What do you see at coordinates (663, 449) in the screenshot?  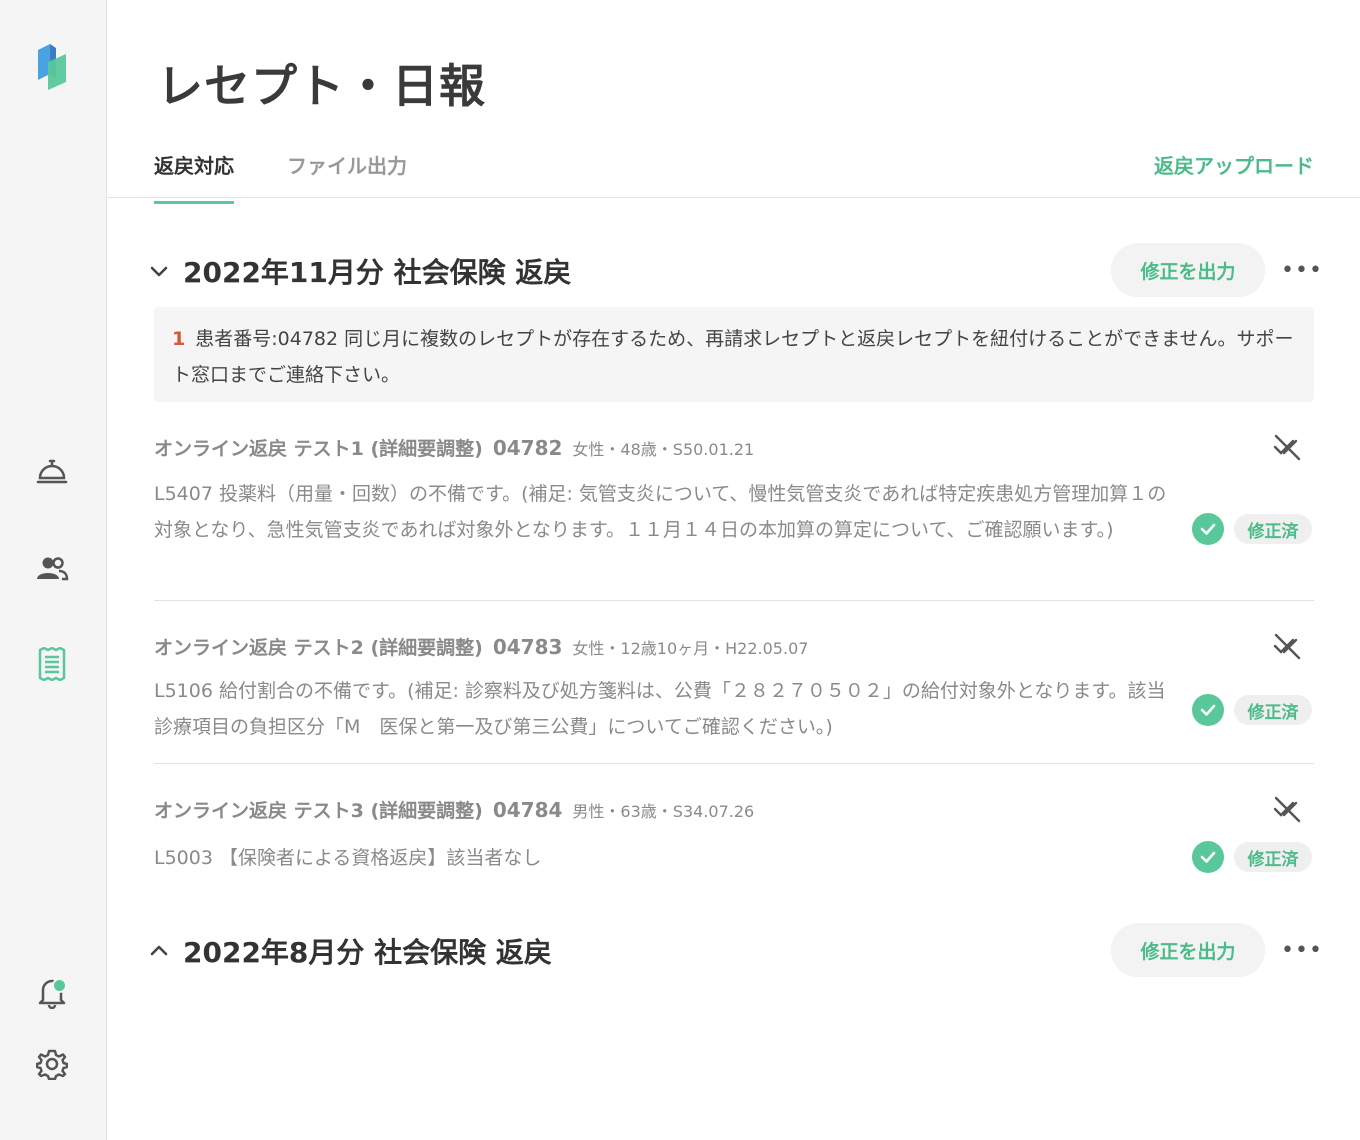 I see `patient-meta: 女性・48歳・S50.01.21` at bounding box center [663, 449].